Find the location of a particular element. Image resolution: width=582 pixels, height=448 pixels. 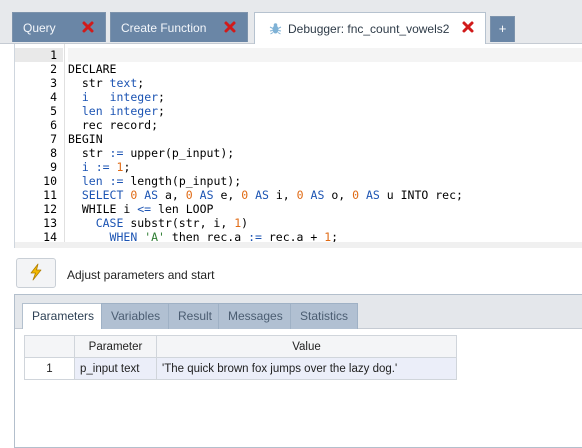

code-line: rec record; is located at coordinates (325, 125).